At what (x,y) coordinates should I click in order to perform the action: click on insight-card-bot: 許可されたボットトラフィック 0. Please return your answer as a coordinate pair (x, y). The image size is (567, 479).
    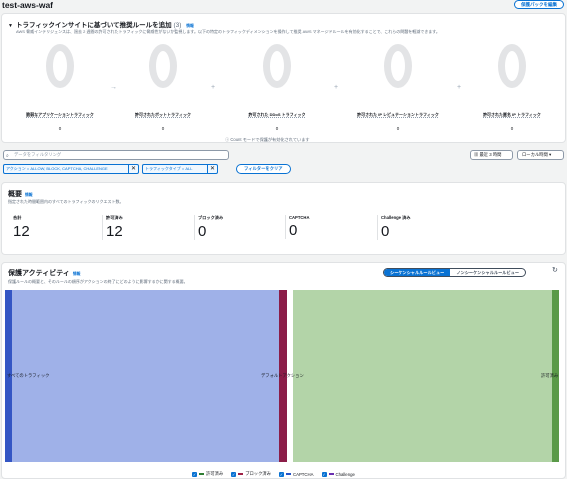
    Looking at the image, I should click on (163, 87).